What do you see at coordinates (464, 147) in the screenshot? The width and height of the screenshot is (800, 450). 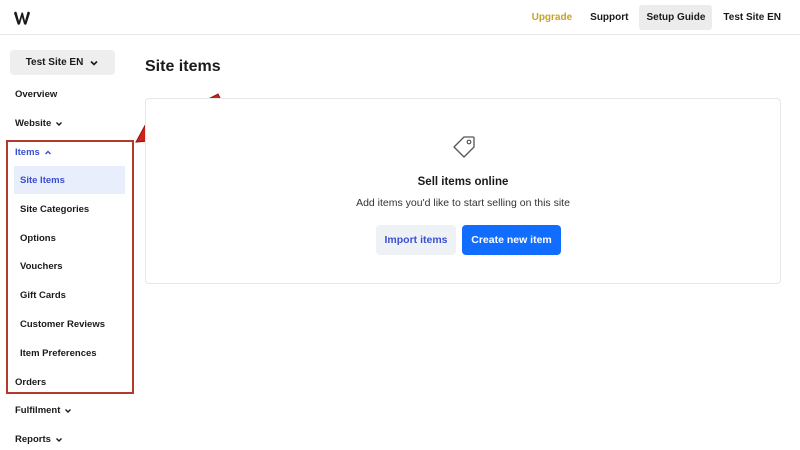 I see `price-tag-icon` at bounding box center [464, 147].